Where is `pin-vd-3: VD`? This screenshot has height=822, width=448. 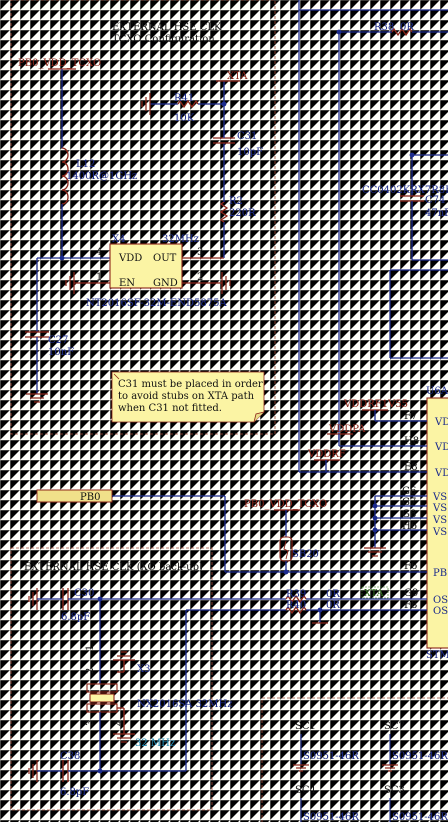
pin-vd-3: VD is located at coordinates (441, 473).